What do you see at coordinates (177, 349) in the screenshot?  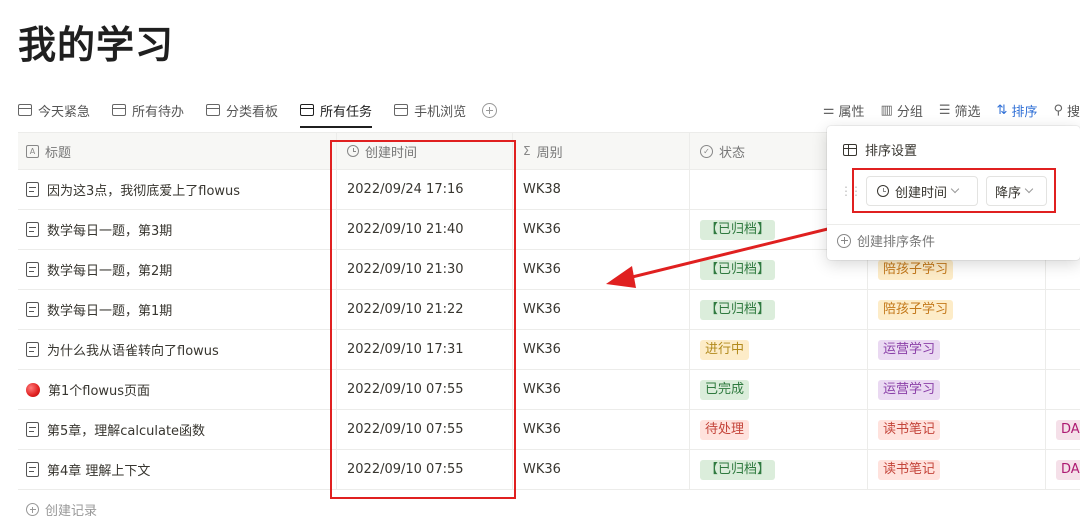 I see `title-cell: 为什么我从语雀转向了flowus` at bounding box center [177, 349].